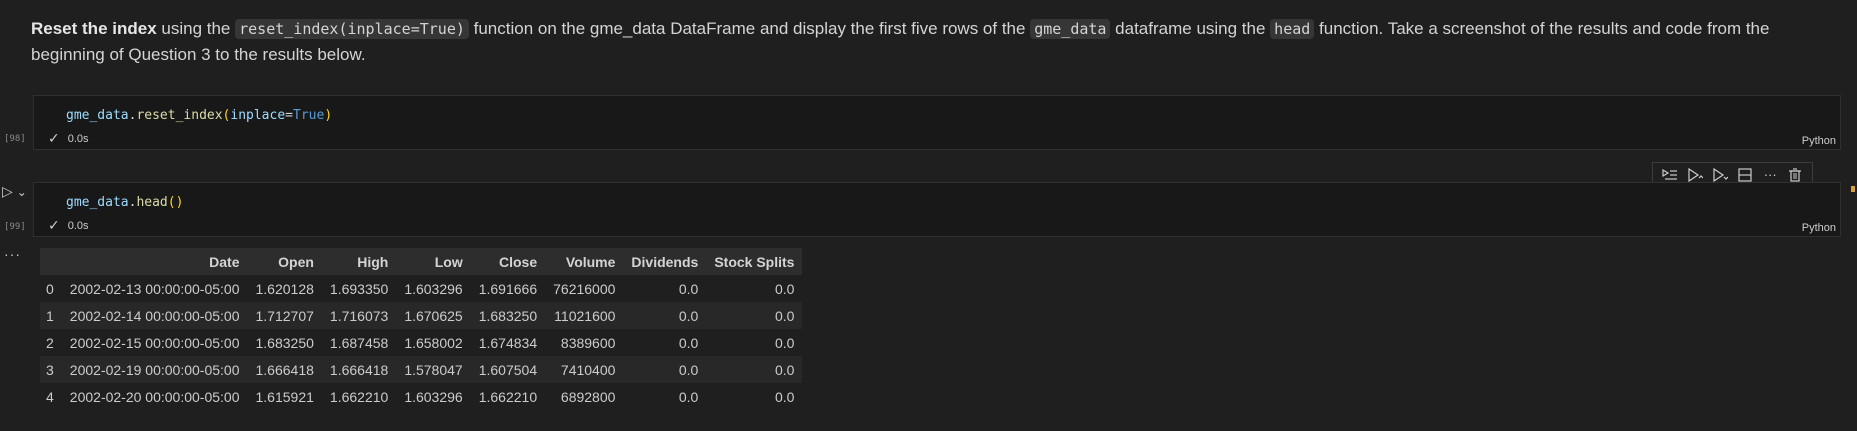 This screenshot has height=431, width=1857. I want to click on execution-count: [98], so click(15, 139).